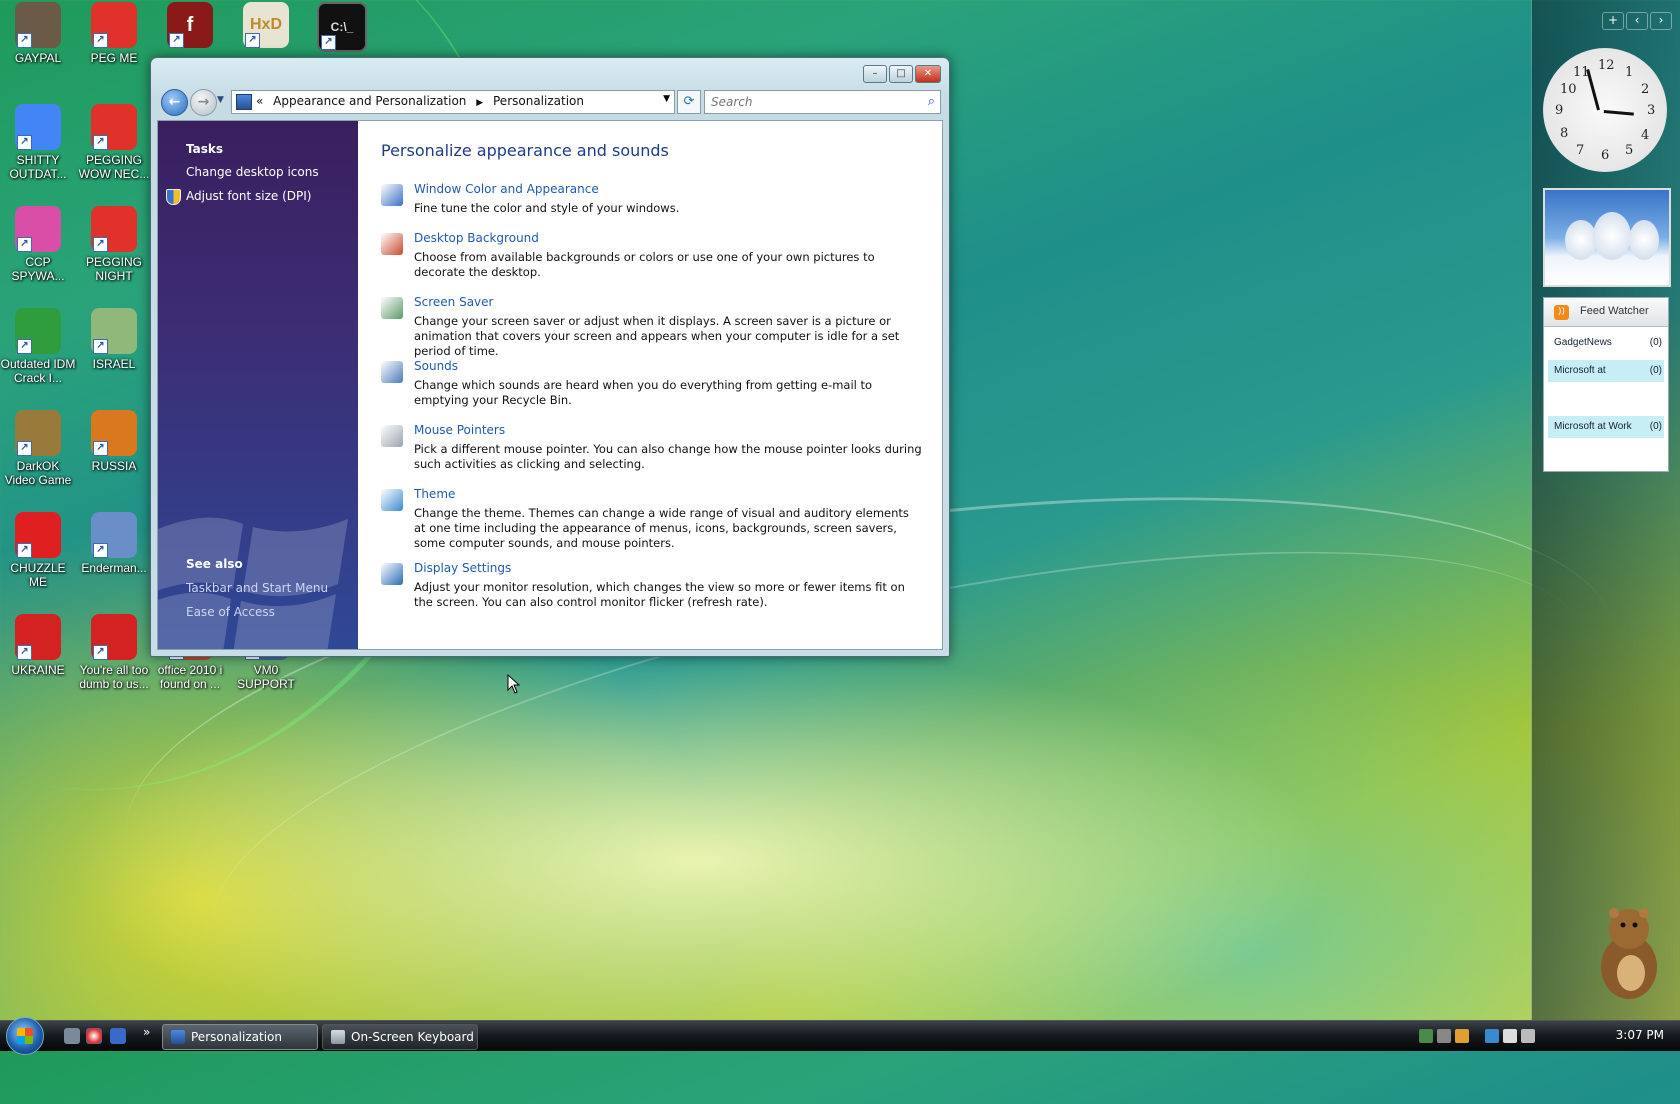  I want to click on item-link: Window Color and Appearance, so click(506, 189).